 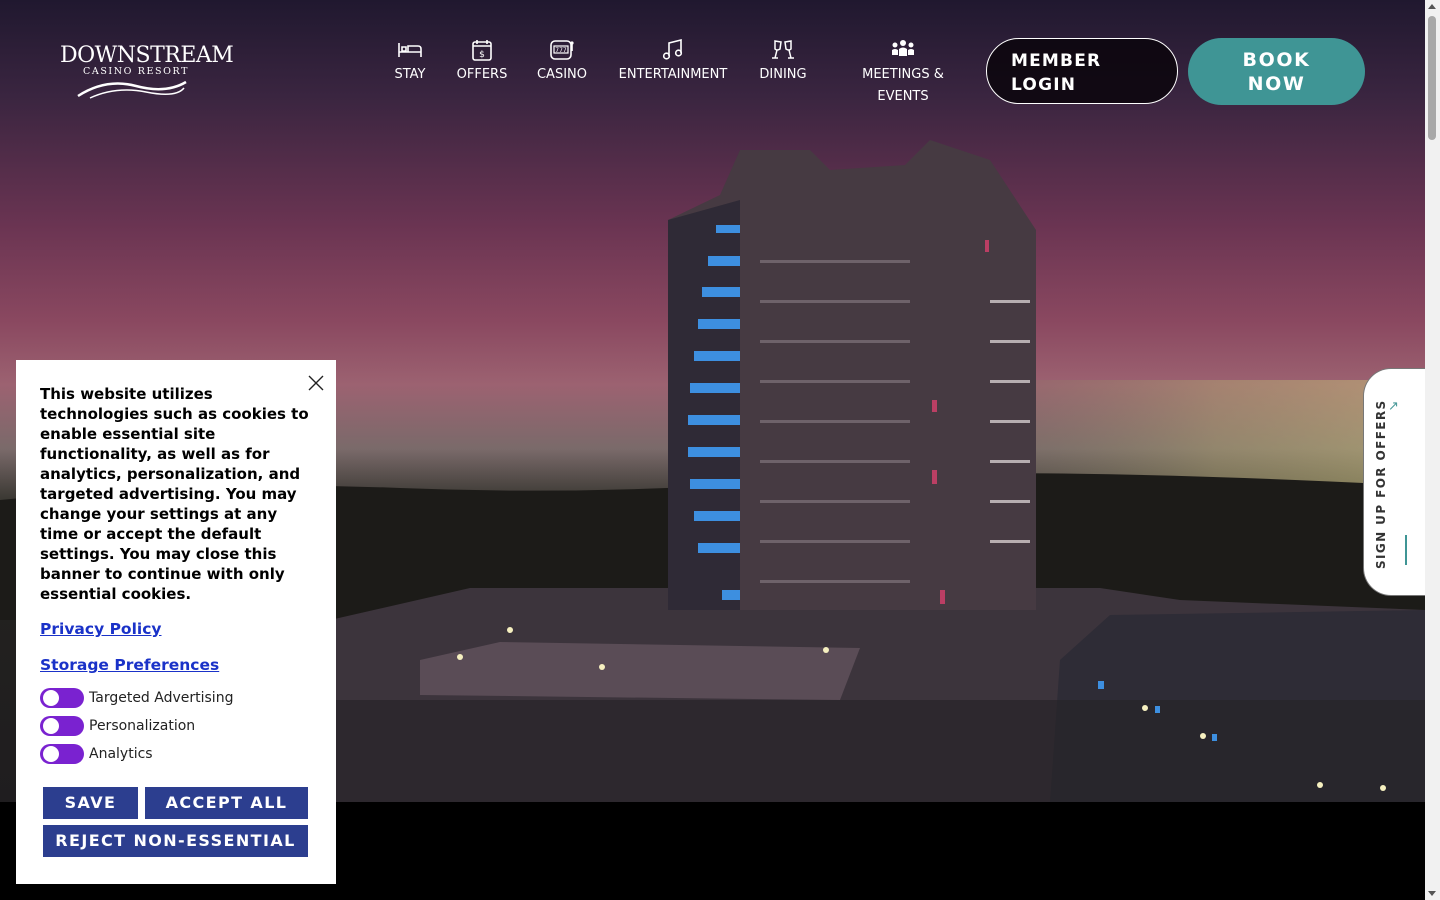 I want to click on personalization-toggle, so click(x=62, y=726).